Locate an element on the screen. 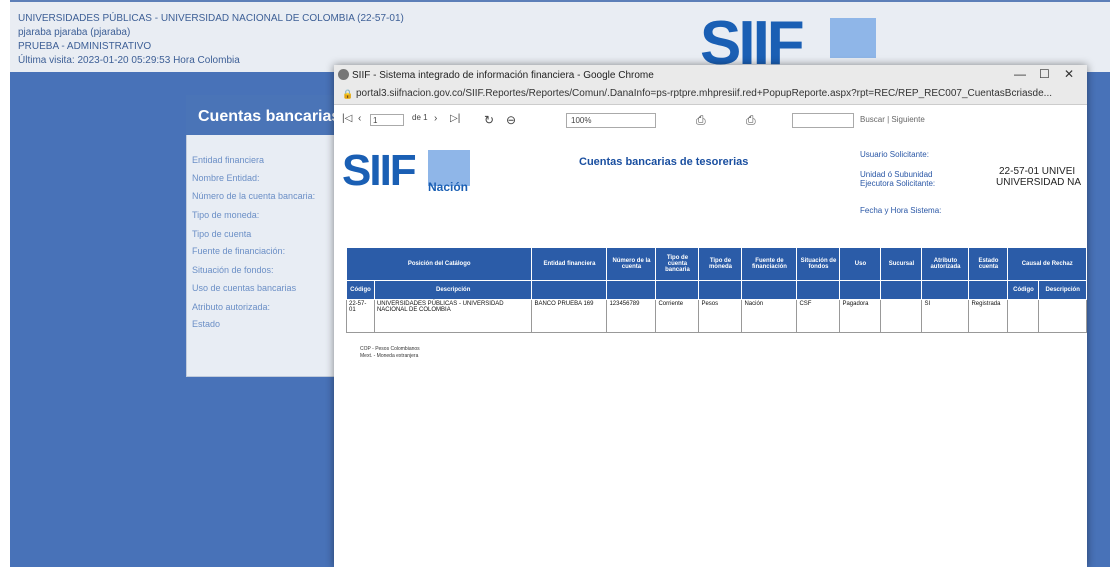 This screenshot has height=567, width=1112. next-page-icon: › is located at coordinates (435, 118).